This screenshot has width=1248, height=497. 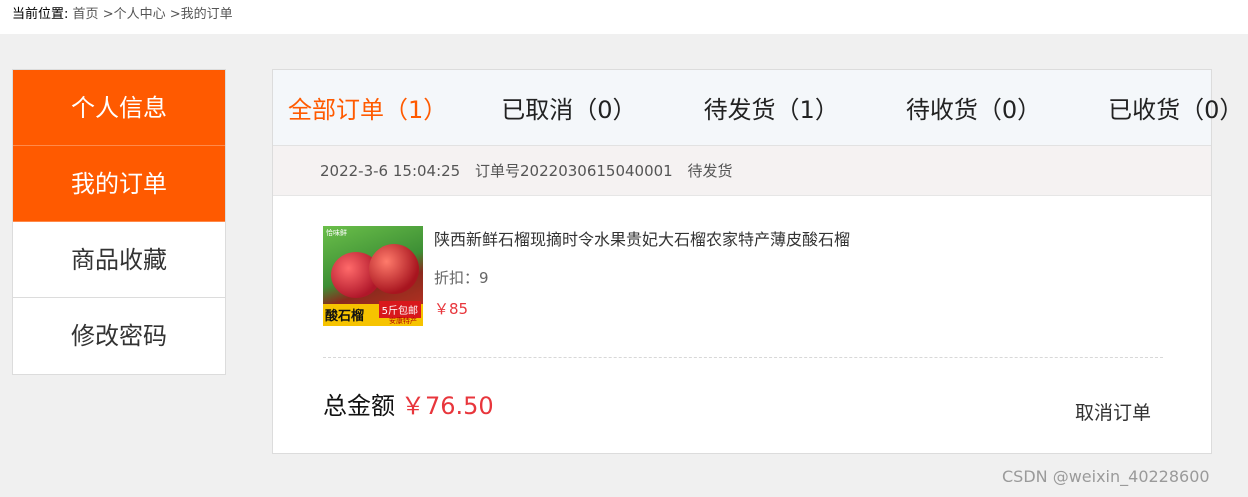 I want to click on order-total: 总金额 ￥76.50, so click(x=408, y=403).